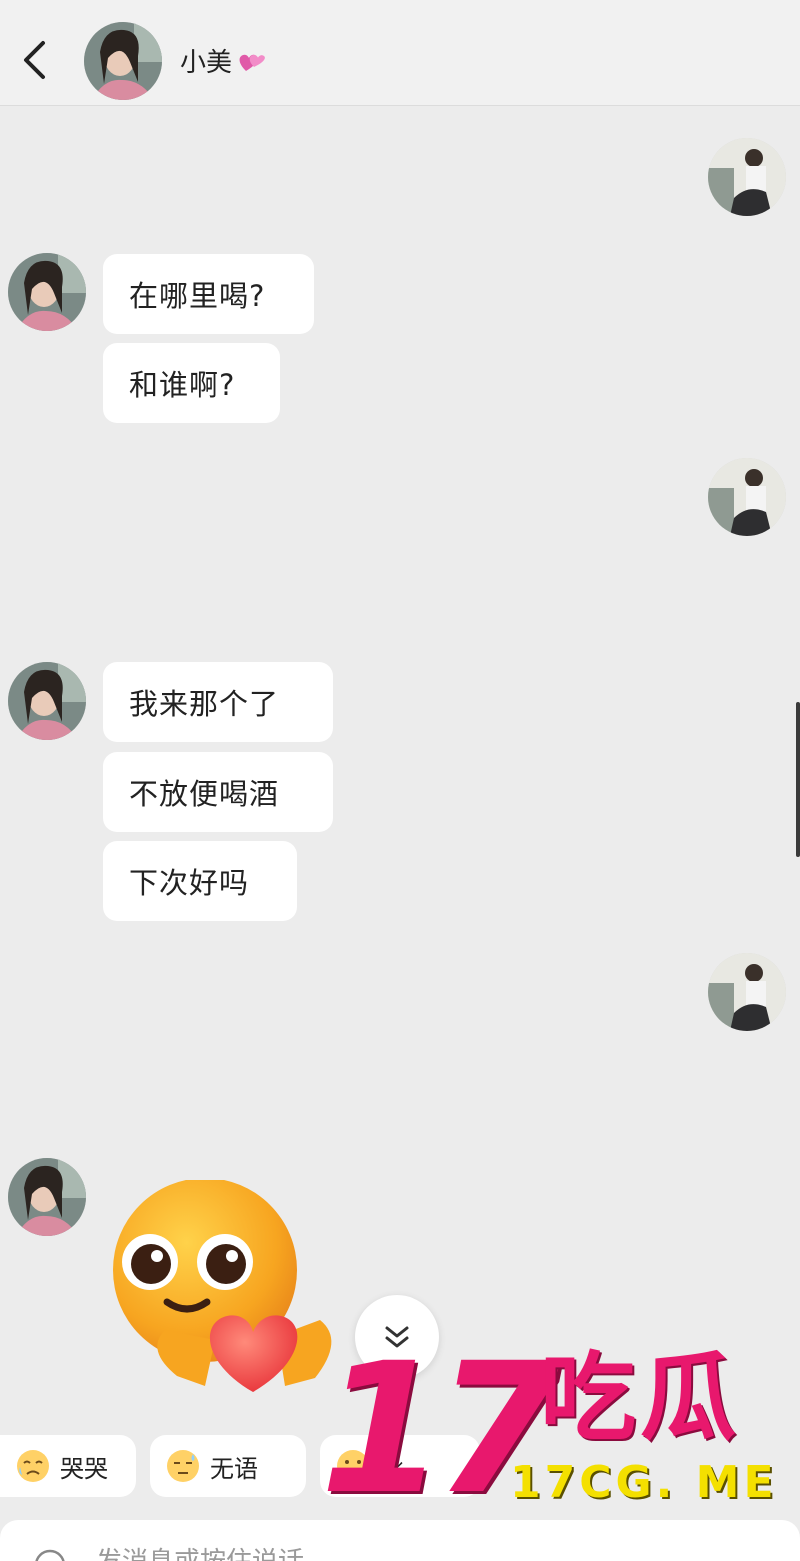 The width and height of the screenshot is (800, 1561). I want to click on watermark-domain: 17CG. ME, so click(644, 1482).